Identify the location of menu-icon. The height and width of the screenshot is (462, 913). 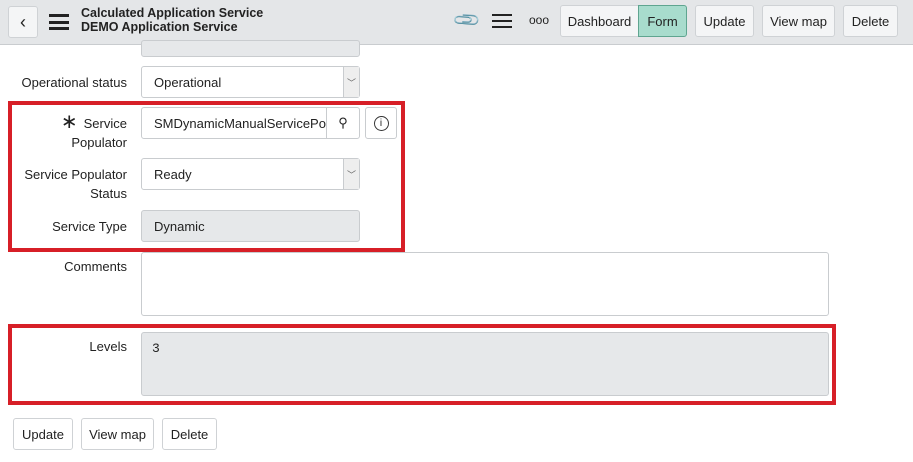
(59, 22).